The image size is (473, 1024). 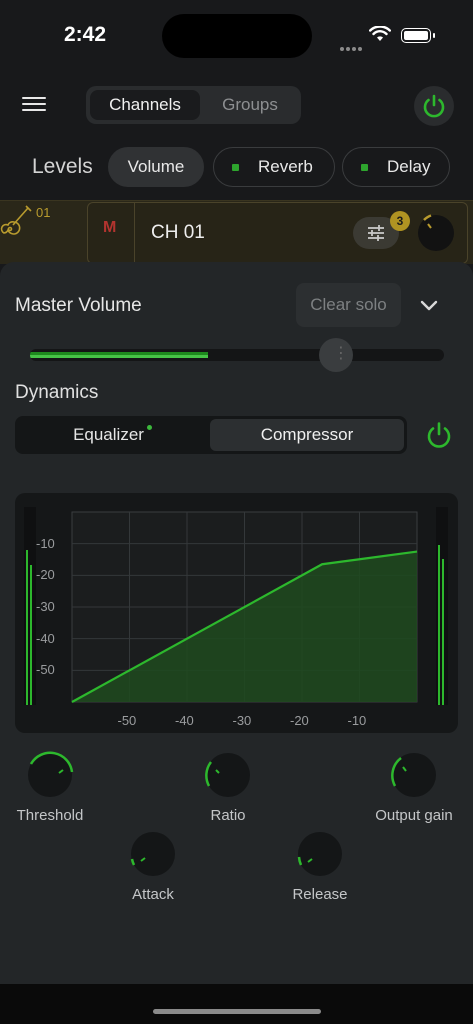 I want to click on power-icon, so click(x=434, y=106).